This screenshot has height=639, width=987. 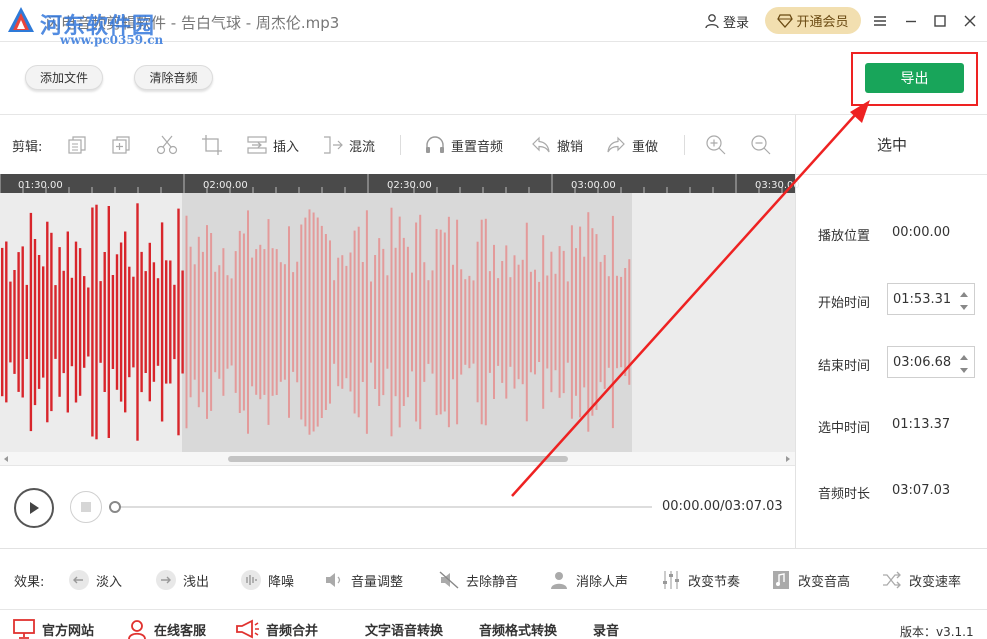 What do you see at coordinates (964, 294) in the screenshot?
I see `start-time-up` at bounding box center [964, 294].